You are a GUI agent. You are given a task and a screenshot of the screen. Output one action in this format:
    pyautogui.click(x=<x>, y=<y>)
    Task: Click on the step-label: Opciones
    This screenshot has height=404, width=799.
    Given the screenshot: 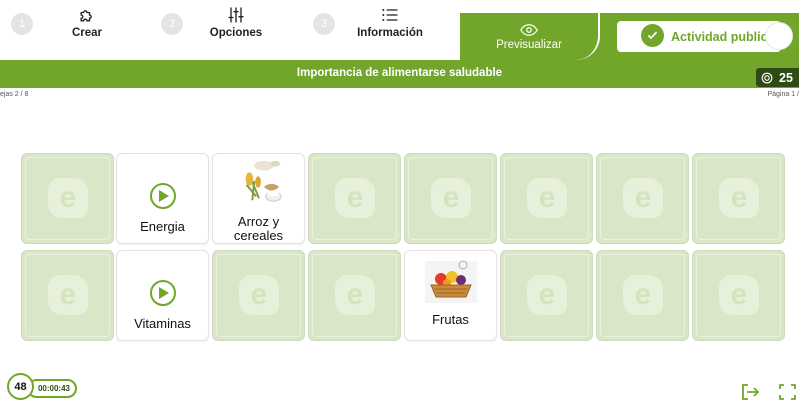 What is the action you would take?
    pyautogui.click(x=236, y=33)
    